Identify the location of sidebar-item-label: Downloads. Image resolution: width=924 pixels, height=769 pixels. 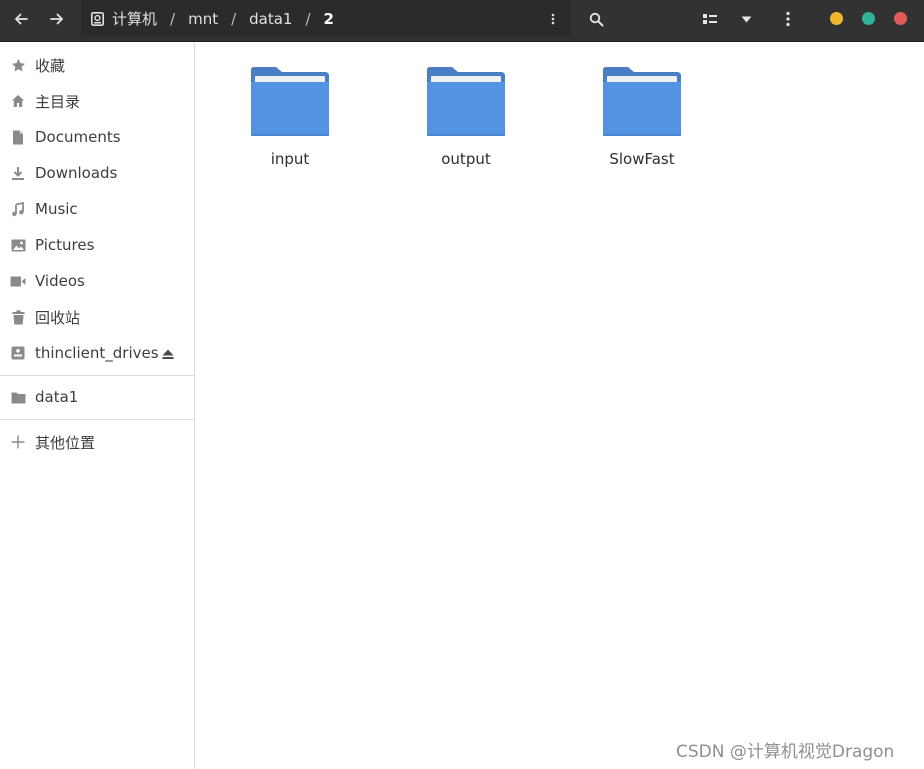
(76, 173).